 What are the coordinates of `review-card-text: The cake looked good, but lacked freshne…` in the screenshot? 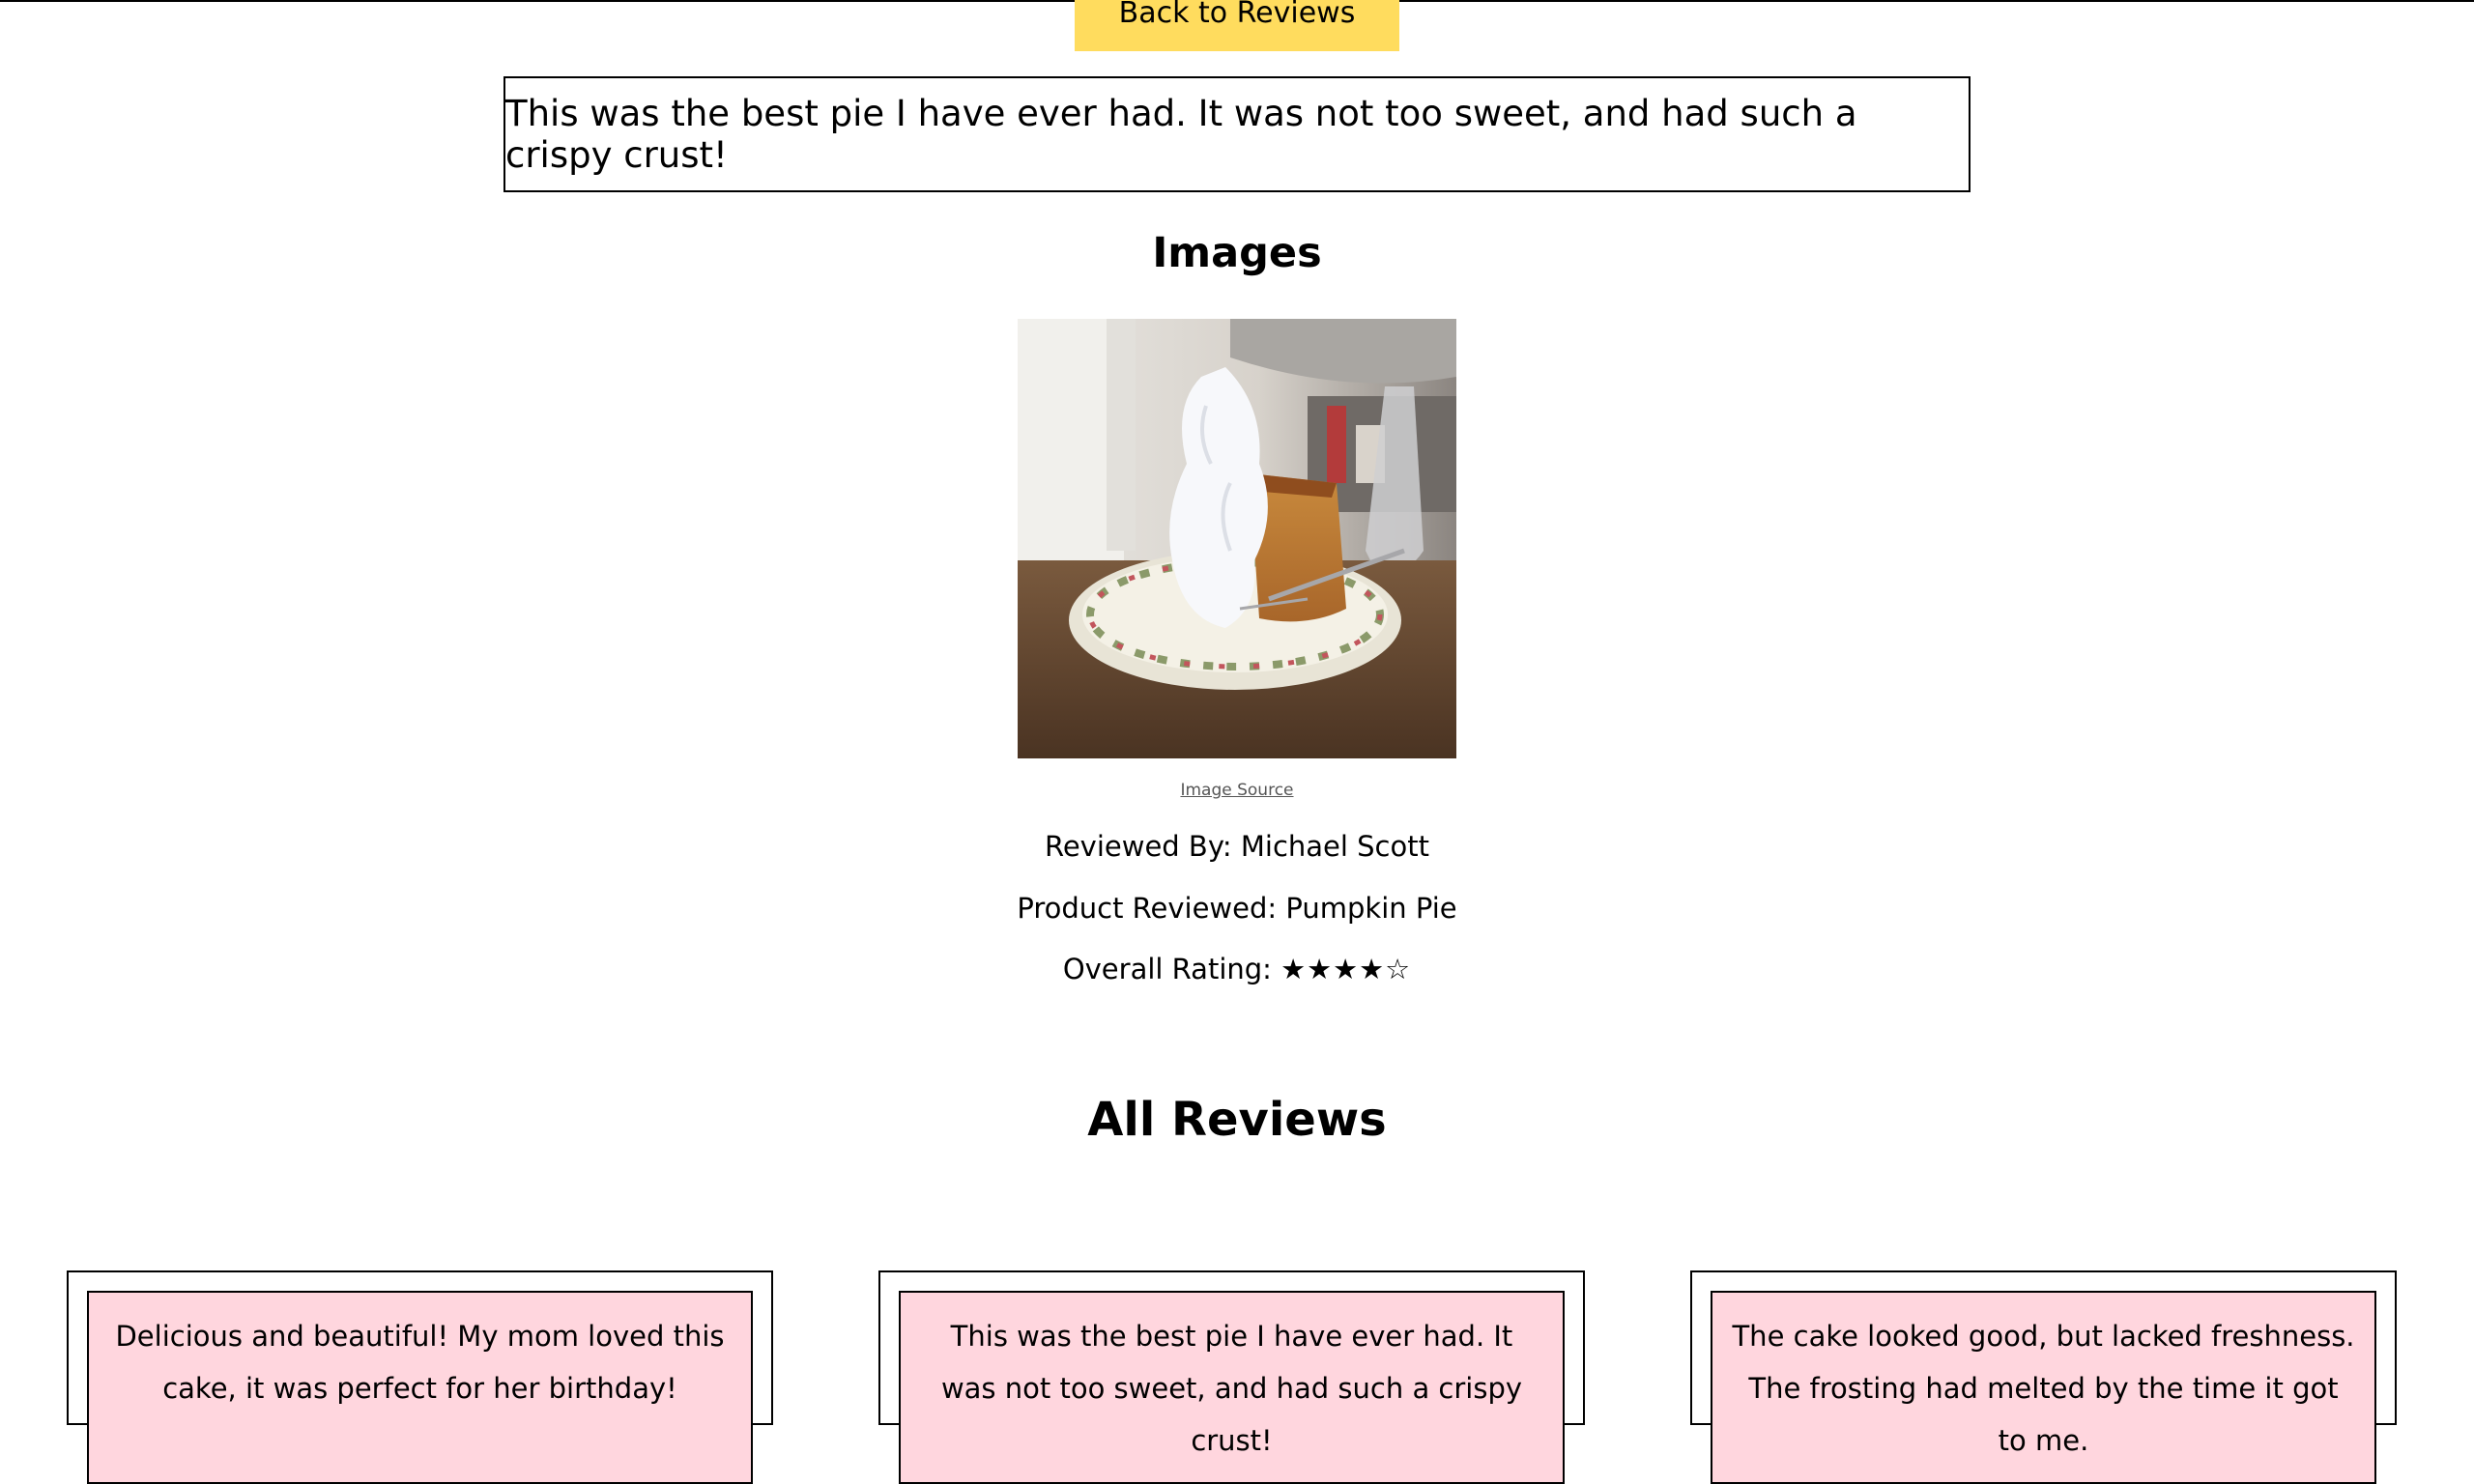 It's located at (2043, 1388).